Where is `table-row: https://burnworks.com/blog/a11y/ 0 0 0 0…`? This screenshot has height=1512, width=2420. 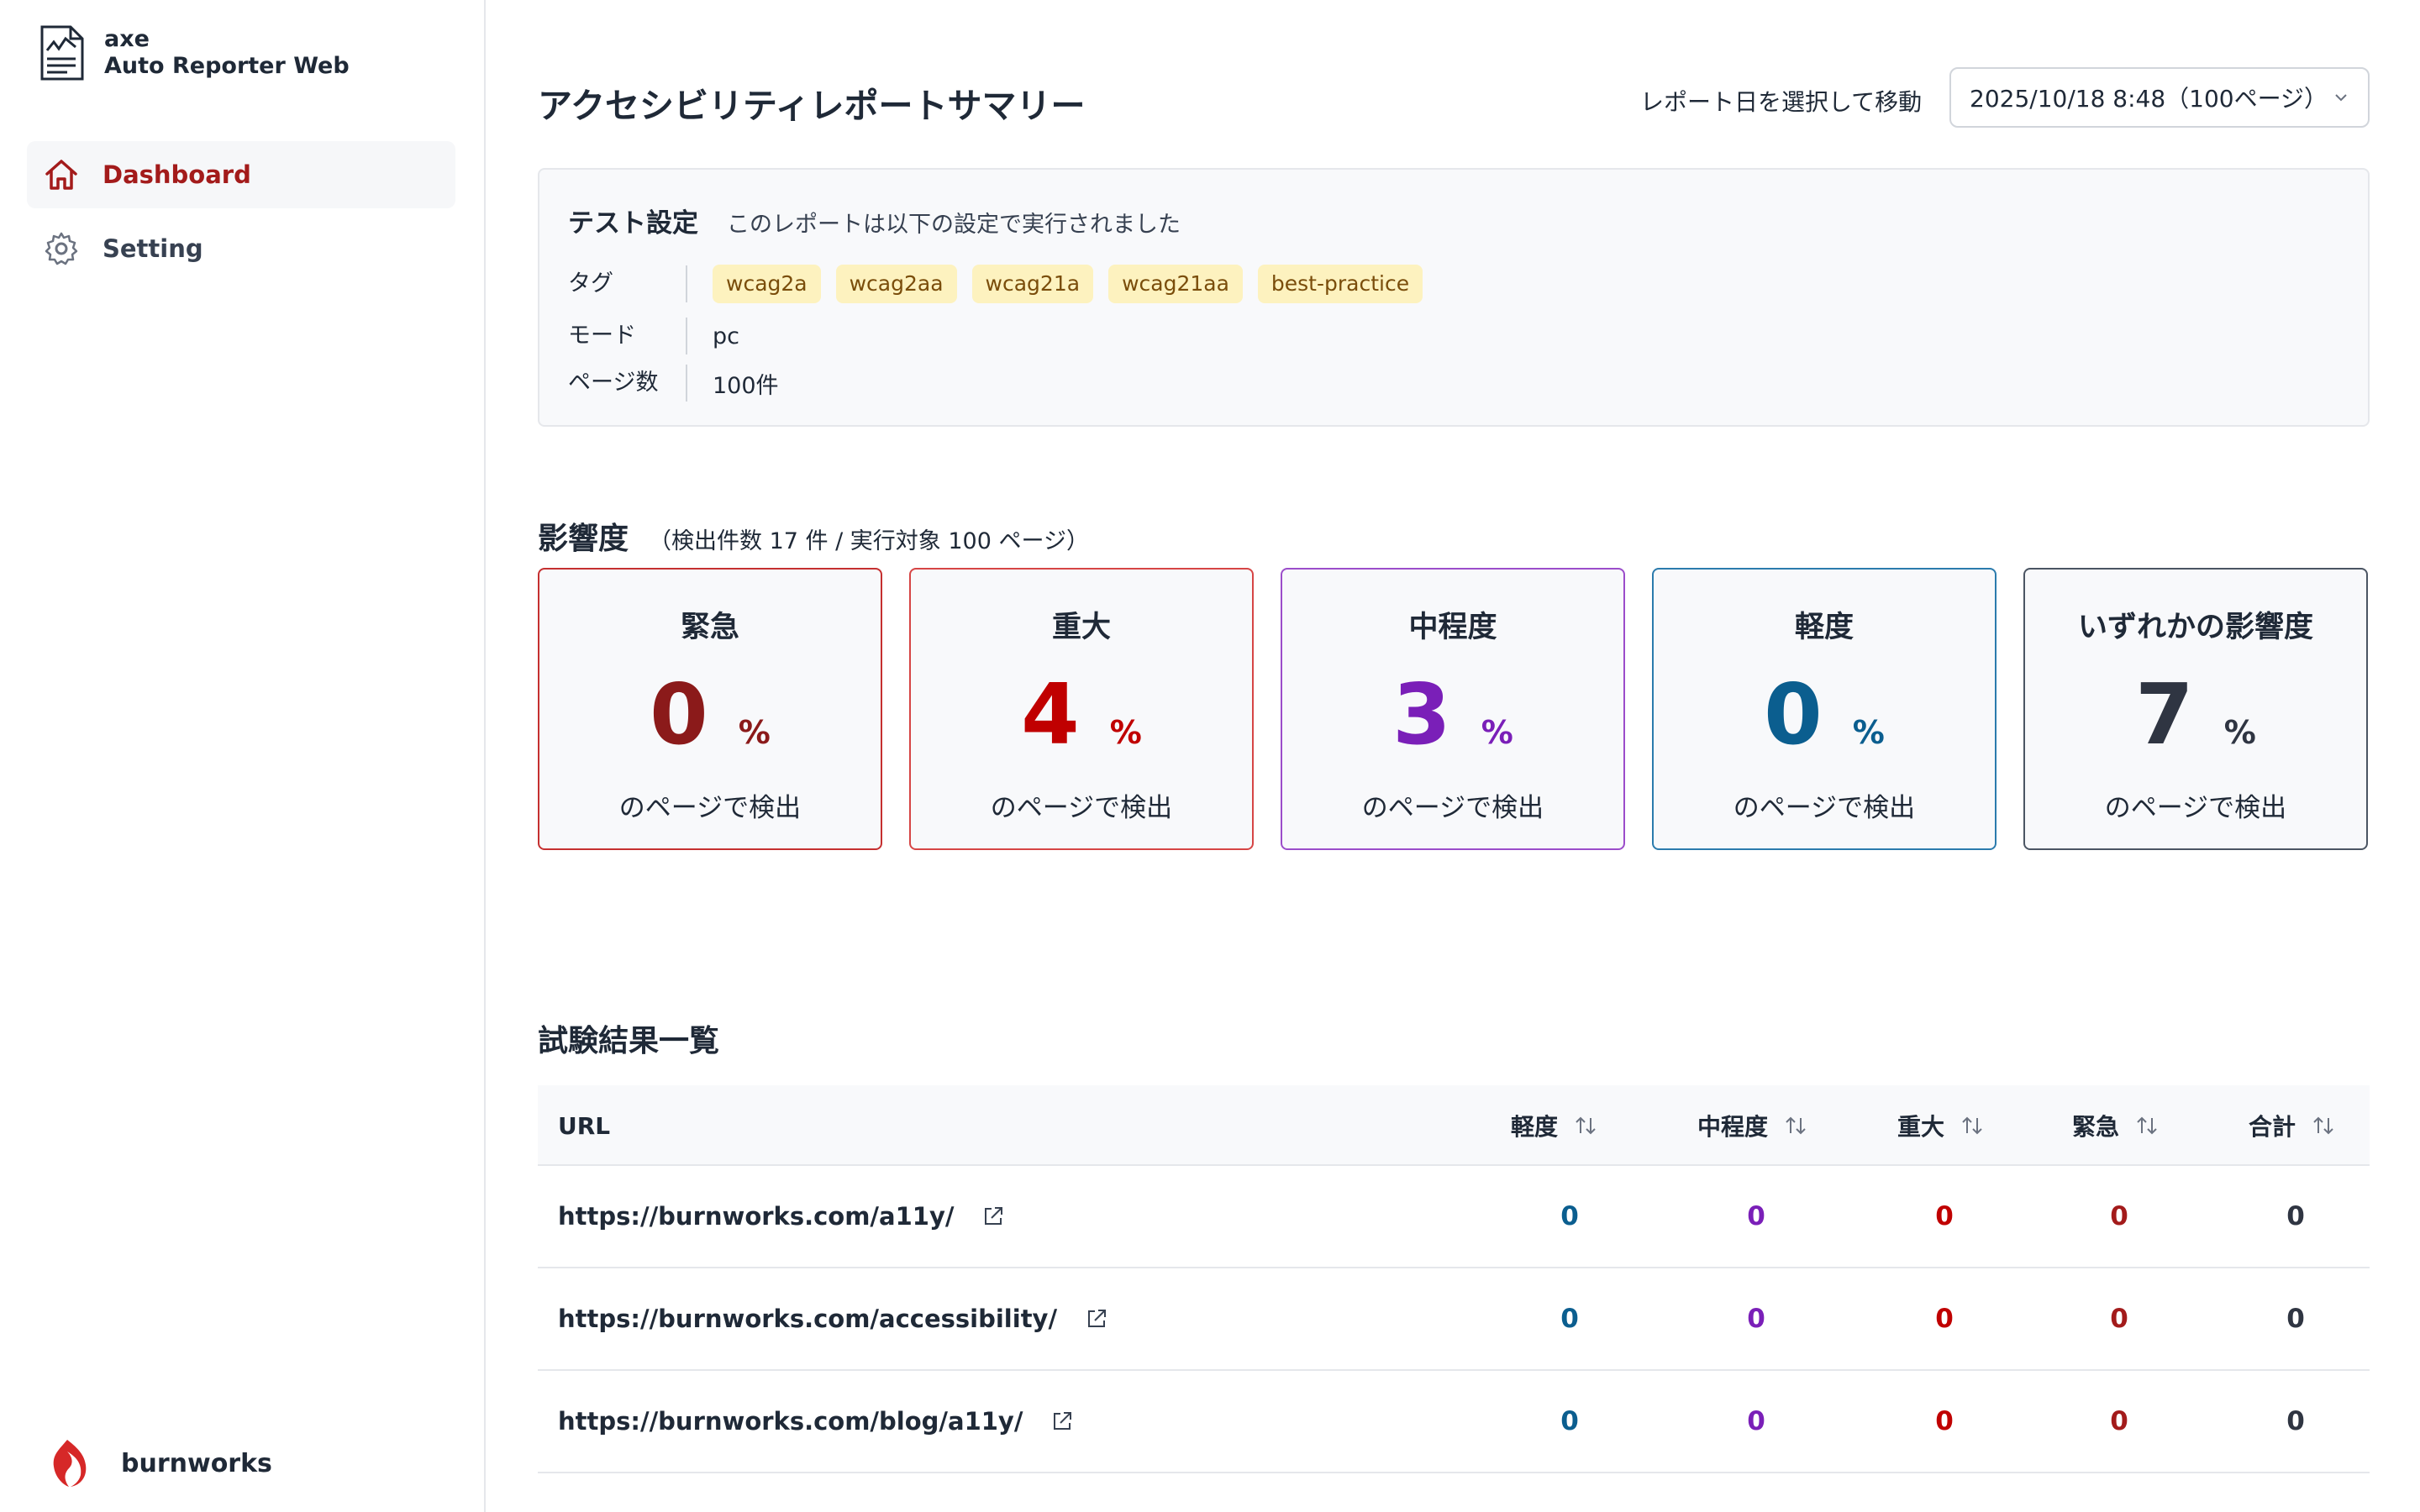 table-row: https://burnworks.com/blog/a11y/ 0 0 0 0… is located at coordinates (1454, 1422).